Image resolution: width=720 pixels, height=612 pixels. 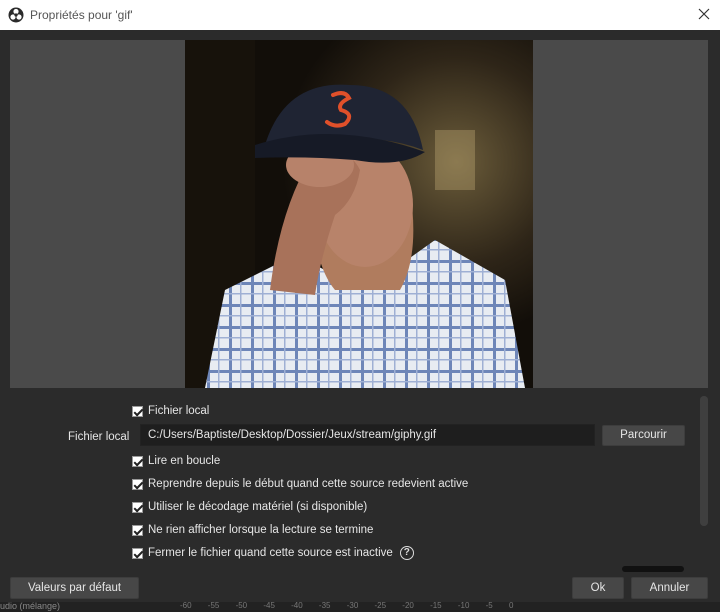 What do you see at coordinates (406, 553) in the screenshot?
I see `help-icon: ?` at bounding box center [406, 553].